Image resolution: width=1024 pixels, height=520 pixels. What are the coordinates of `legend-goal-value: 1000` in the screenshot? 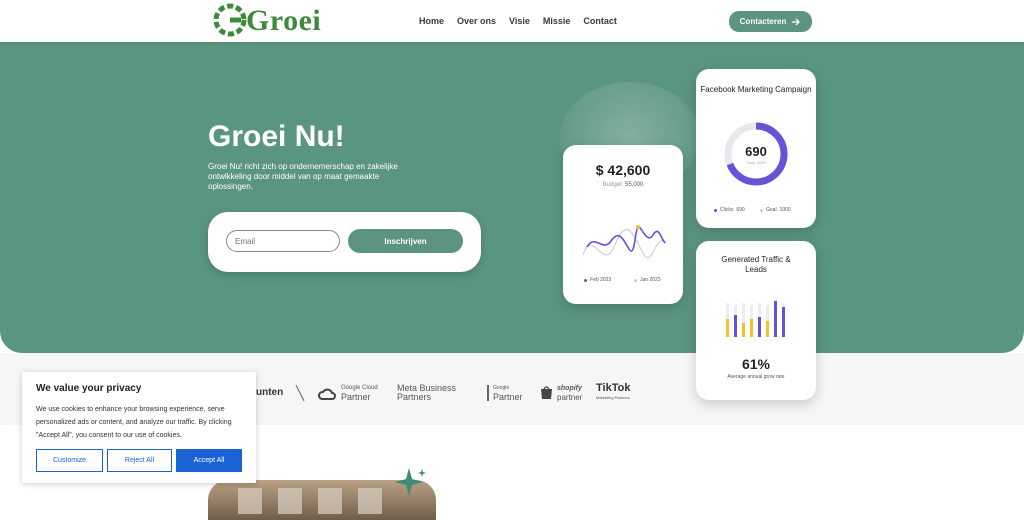 It's located at (785, 210).